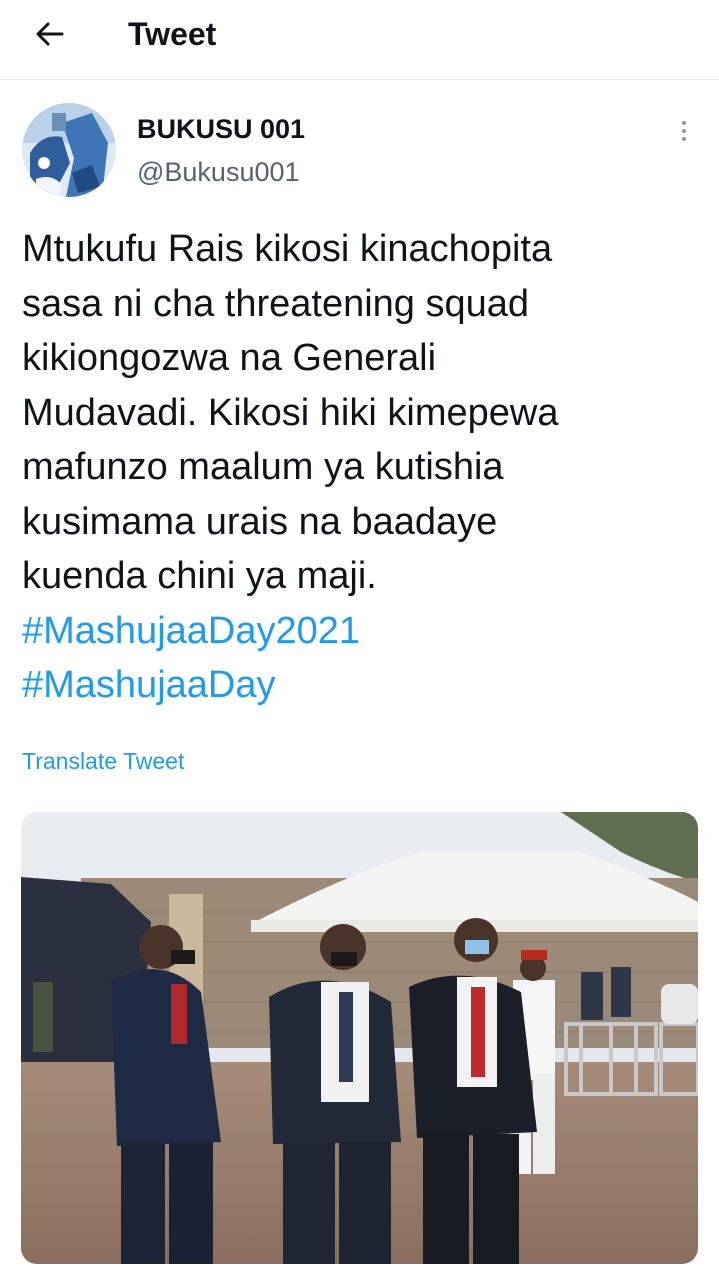  What do you see at coordinates (359, 40) in the screenshot?
I see `top-bar: Tweet` at bounding box center [359, 40].